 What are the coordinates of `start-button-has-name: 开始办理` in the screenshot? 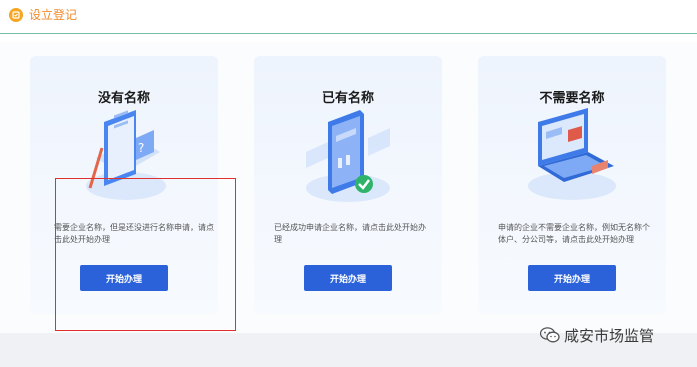 It's located at (348, 278).